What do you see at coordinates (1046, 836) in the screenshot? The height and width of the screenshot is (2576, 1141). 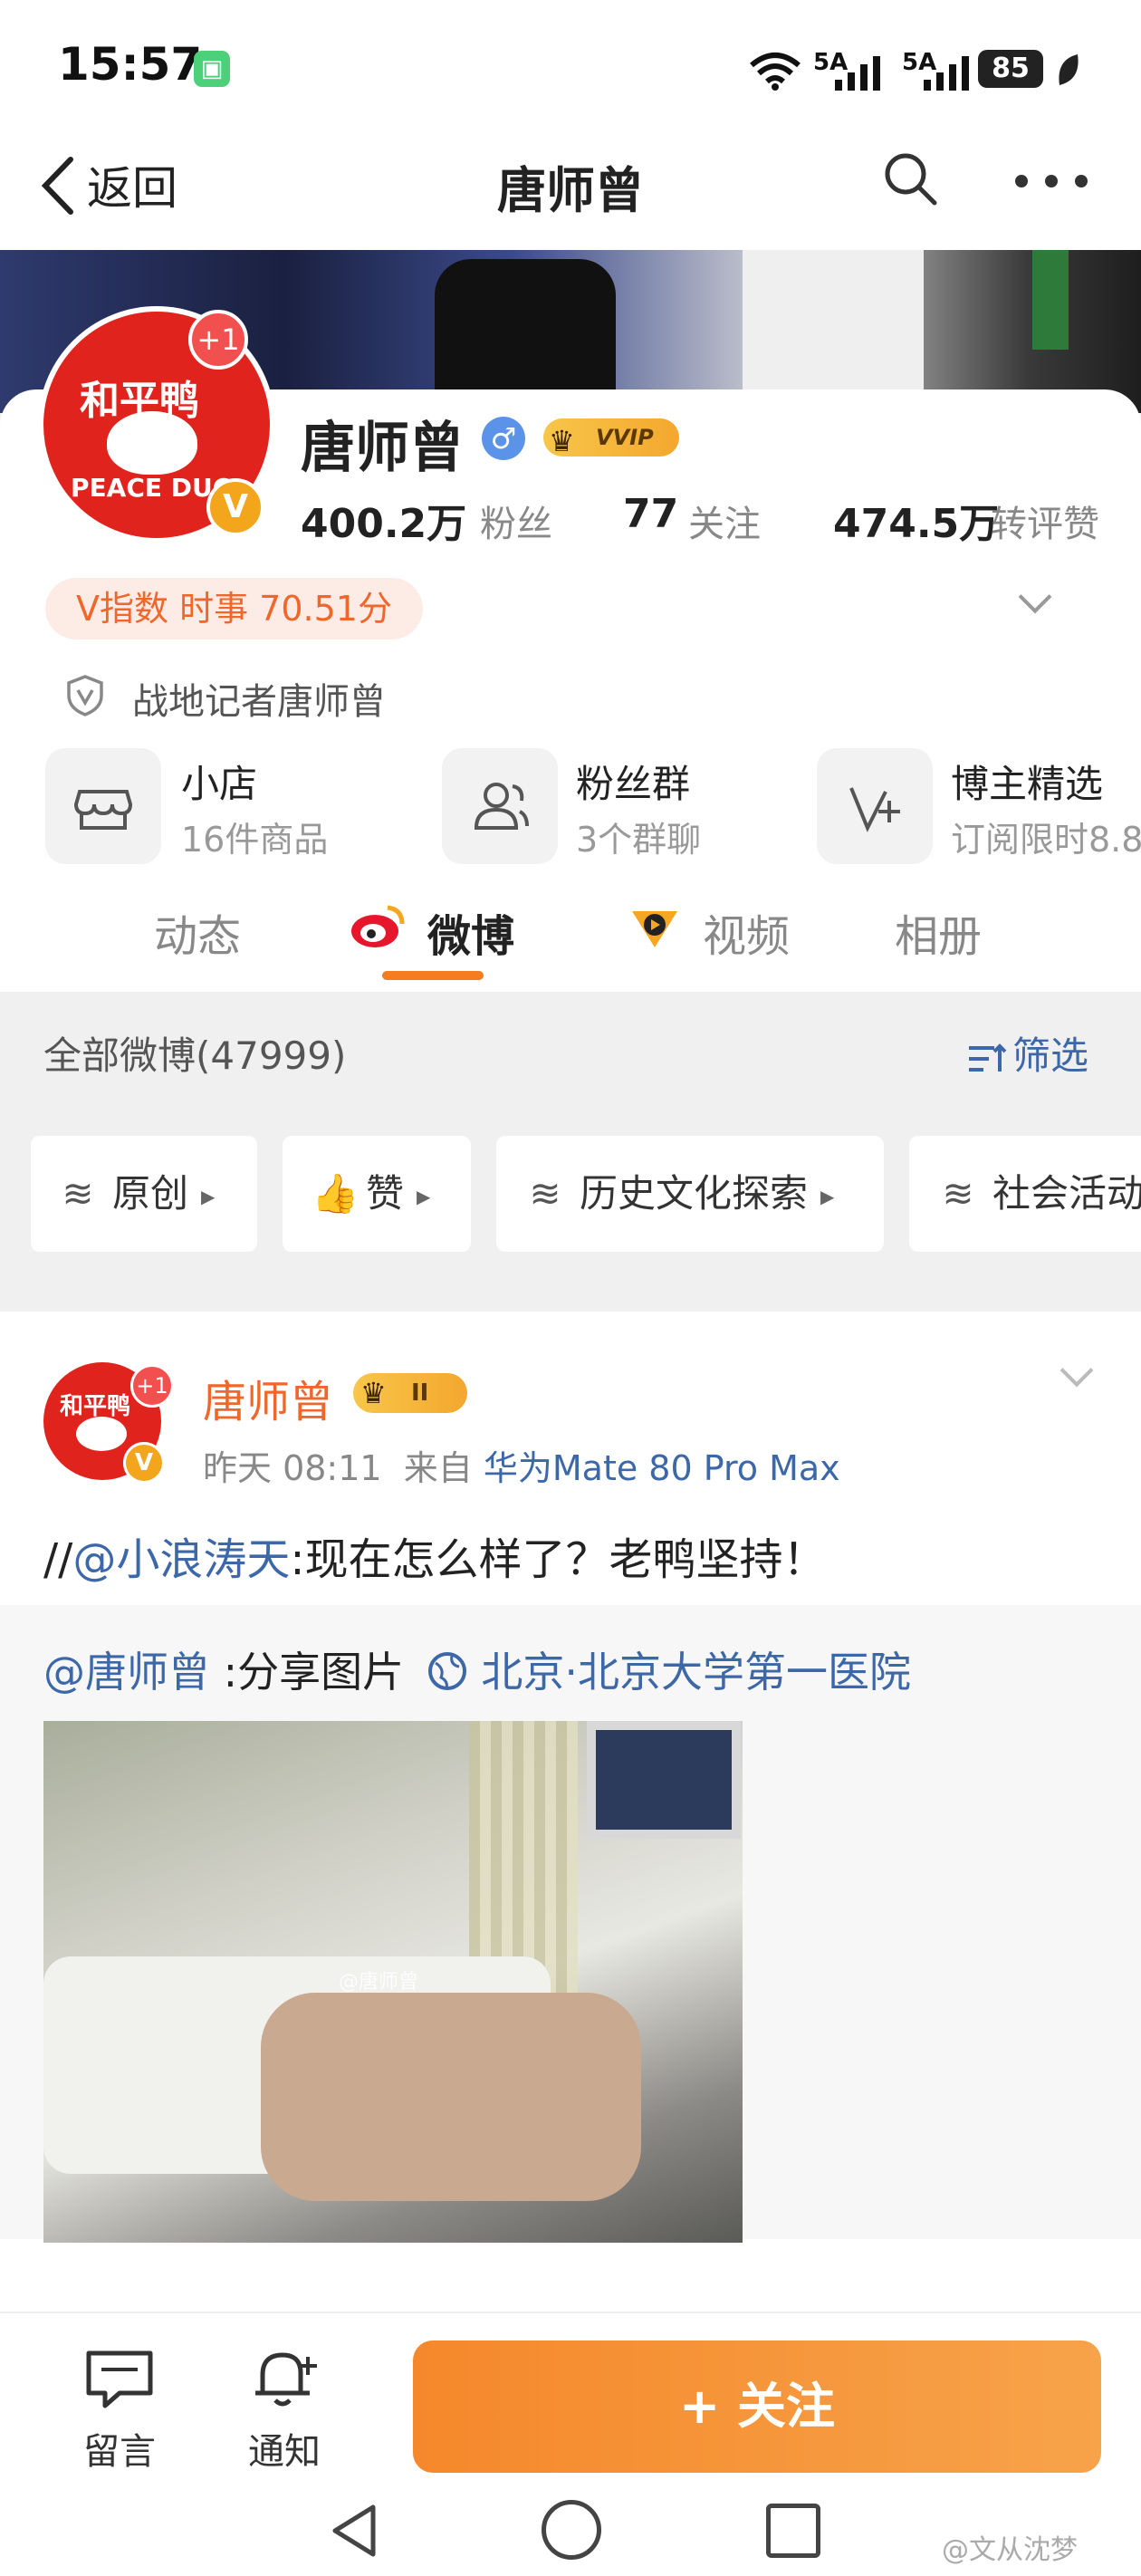 I see `tool-sub-featured: 订阅限时8.8` at bounding box center [1046, 836].